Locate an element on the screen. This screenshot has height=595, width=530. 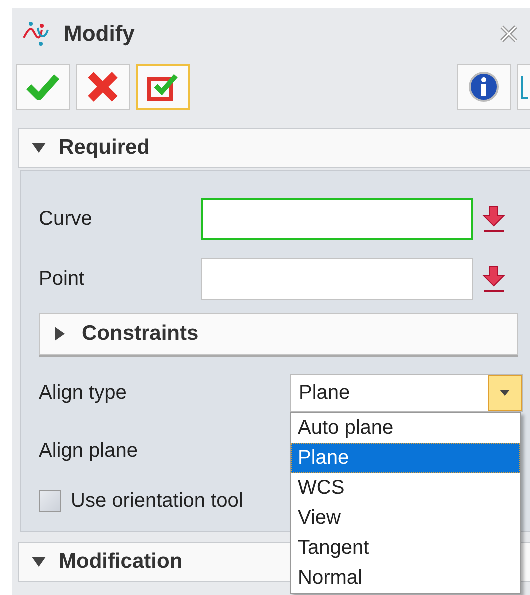
field-label: Align type is located at coordinates (83, 393).